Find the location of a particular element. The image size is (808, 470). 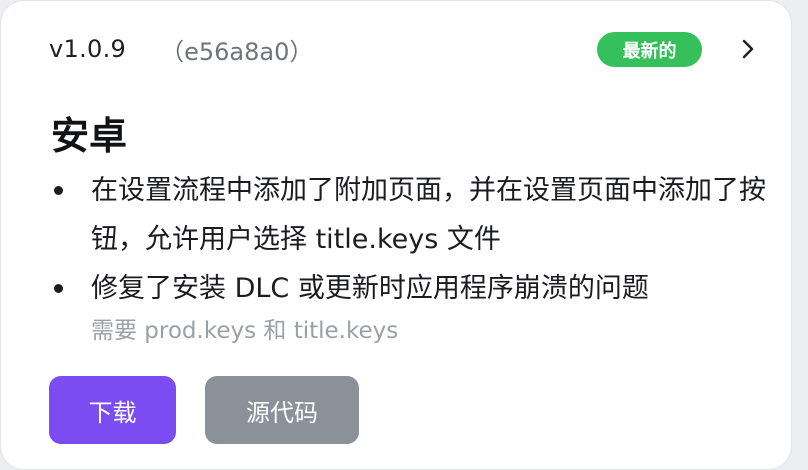

version-label: v1.0.9 is located at coordinates (88, 49).